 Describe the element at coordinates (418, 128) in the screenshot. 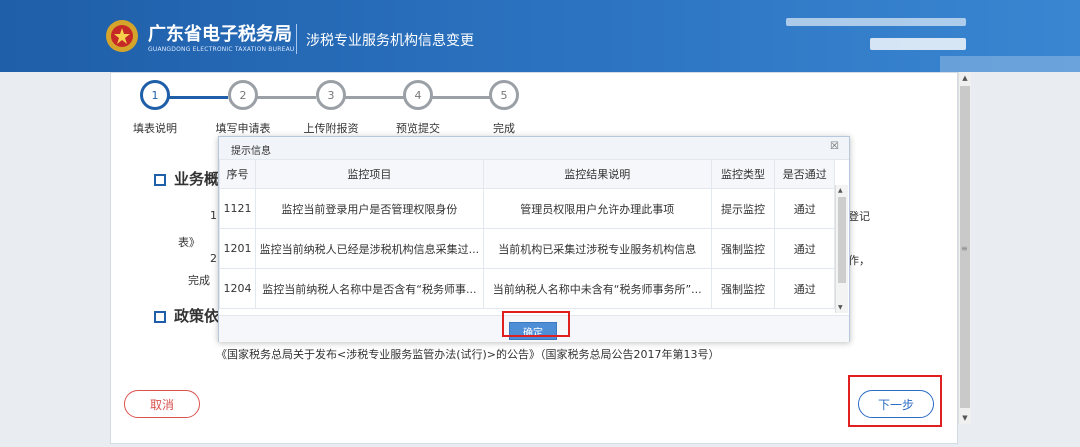

I see `step-4-label: 预览提交` at that location.